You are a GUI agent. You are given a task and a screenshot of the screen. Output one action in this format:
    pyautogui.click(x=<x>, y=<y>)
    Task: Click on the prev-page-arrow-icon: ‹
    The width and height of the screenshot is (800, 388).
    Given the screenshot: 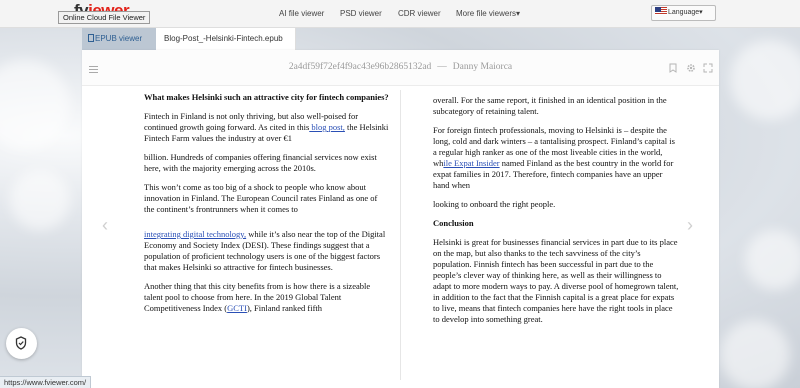 What is the action you would take?
    pyautogui.click(x=105, y=225)
    